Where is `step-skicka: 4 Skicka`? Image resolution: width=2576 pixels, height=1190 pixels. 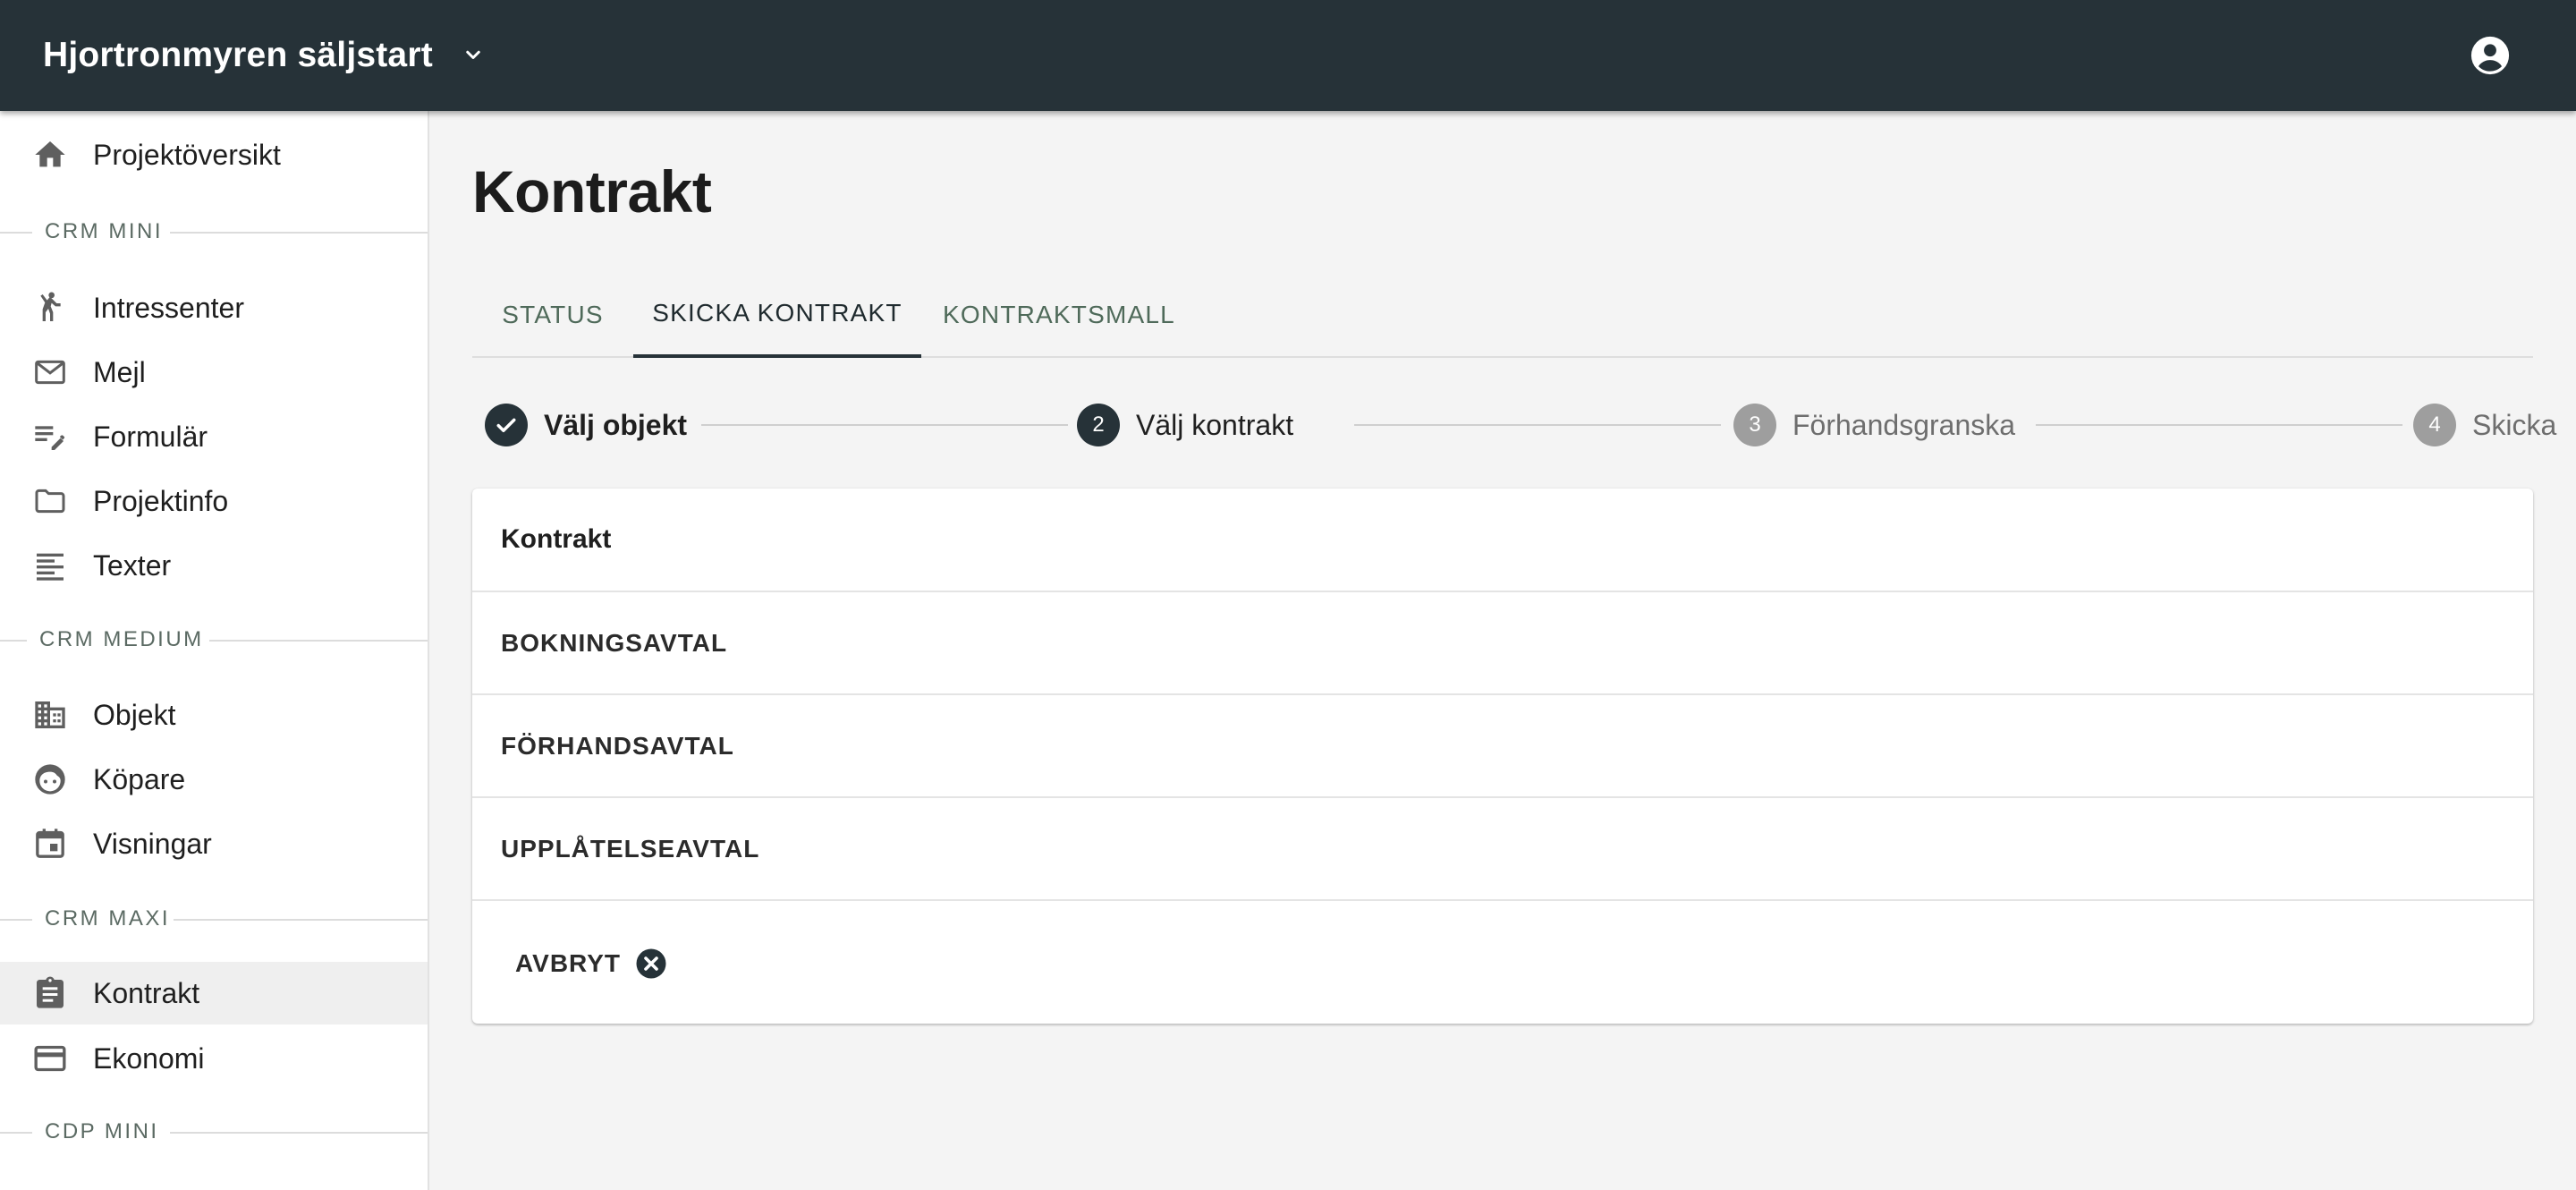 step-skicka: 4 Skicka is located at coordinates (2484, 425).